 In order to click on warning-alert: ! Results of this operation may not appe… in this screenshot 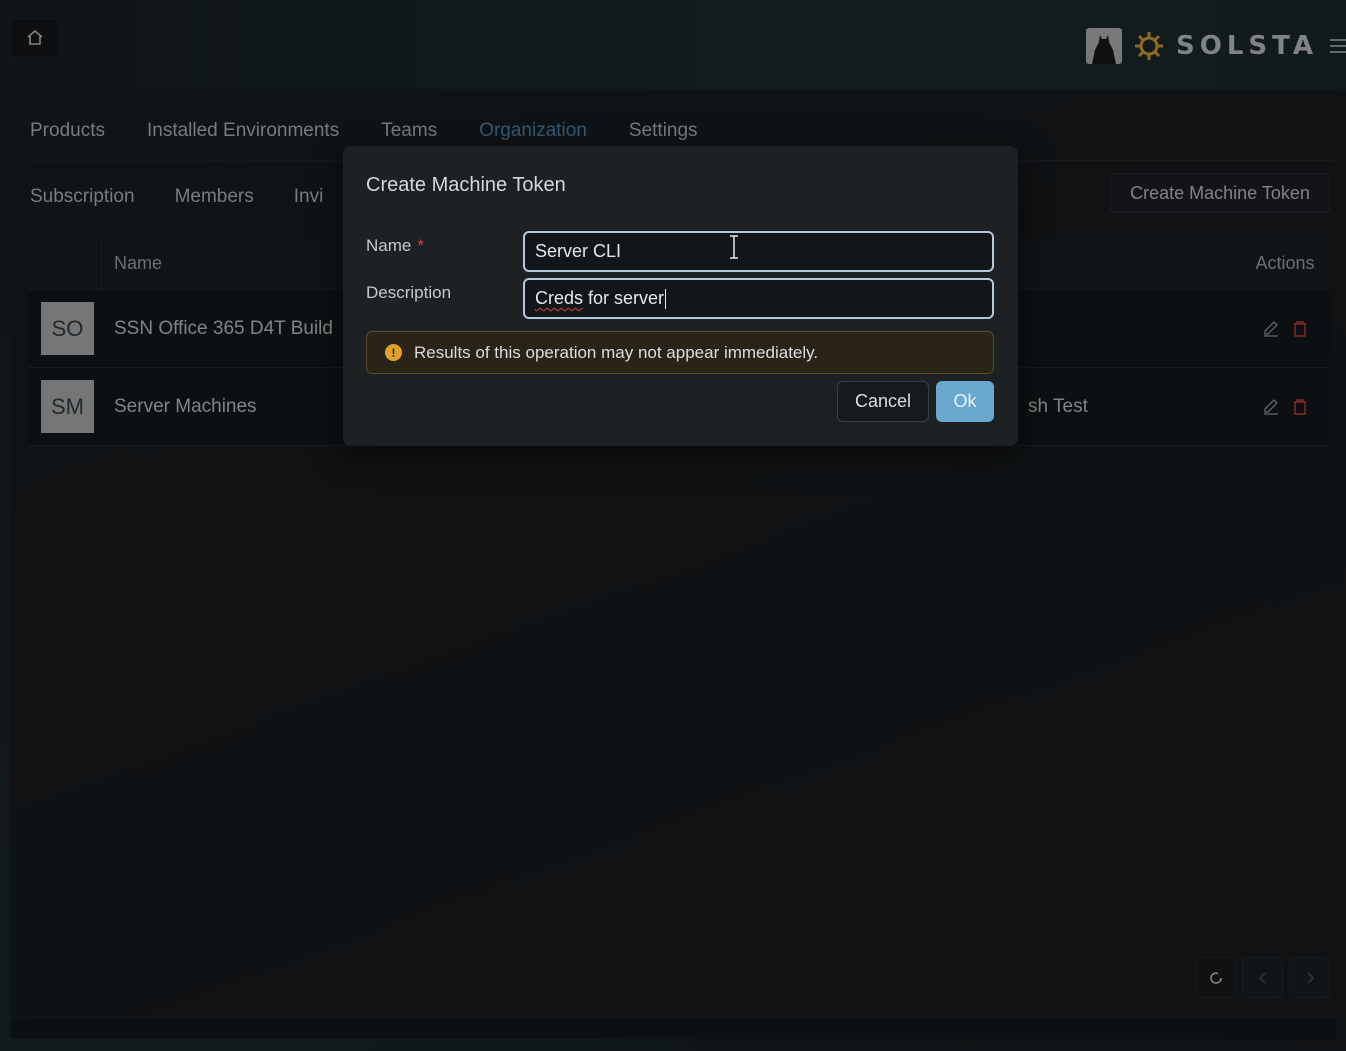, I will do `click(680, 352)`.